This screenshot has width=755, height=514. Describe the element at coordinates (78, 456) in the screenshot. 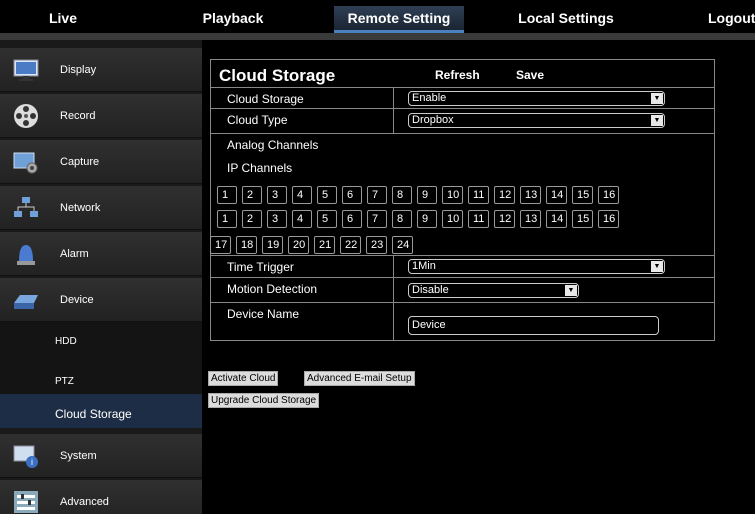

I see `sidebar-item-label: System` at that location.